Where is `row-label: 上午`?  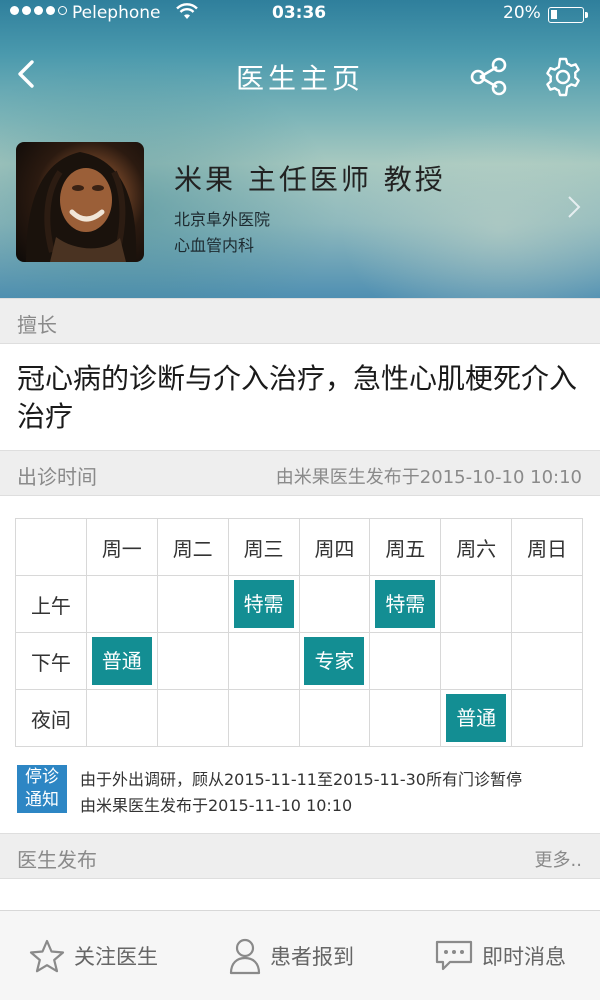 row-label: 上午 is located at coordinates (51, 604).